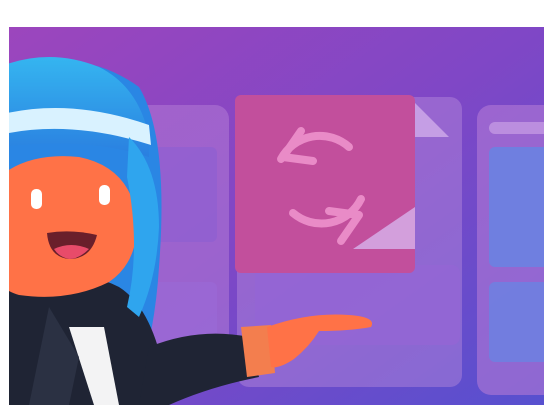  What do you see at coordinates (36, 199) in the screenshot?
I see `left-eye` at bounding box center [36, 199].